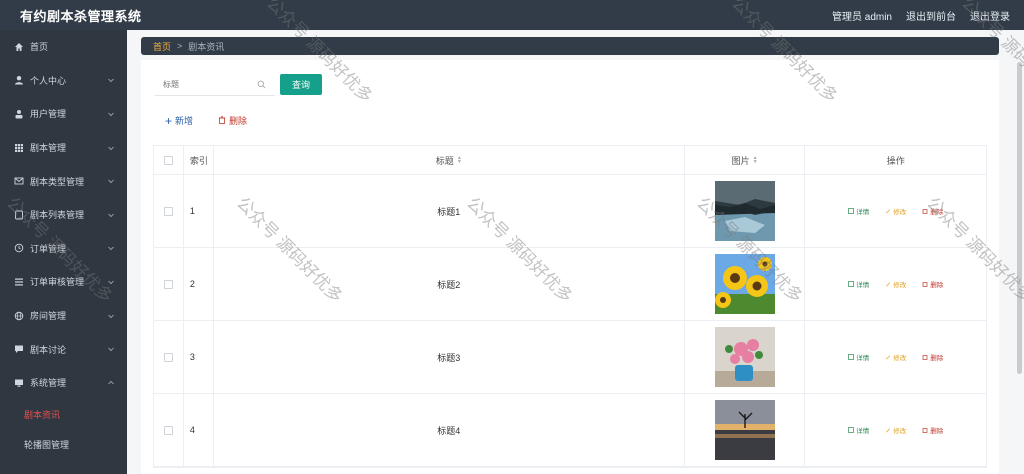 The height and width of the screenshot is (474, 1024). I want to click on batch-delete-button: 删除, so click(232, 120).